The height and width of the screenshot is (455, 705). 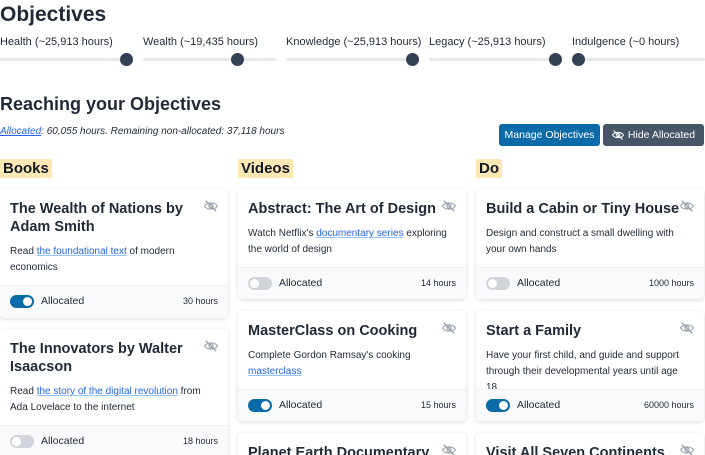 What do you see at coordinates (329, 355) in the screenshot?
I see `card-desc-text: Complete Gordon Ramsay's cooking` at bounding box center [329, 355].